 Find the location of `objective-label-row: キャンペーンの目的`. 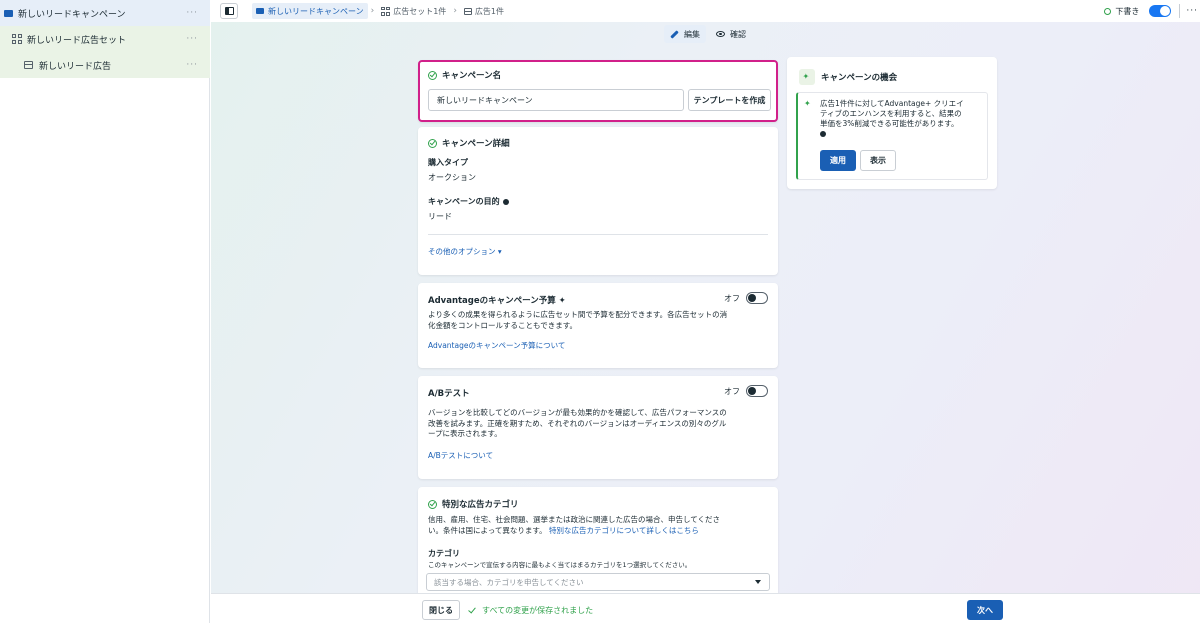

objective-label-row: キャンペーンの目的 is located at coordinates (468, 201).